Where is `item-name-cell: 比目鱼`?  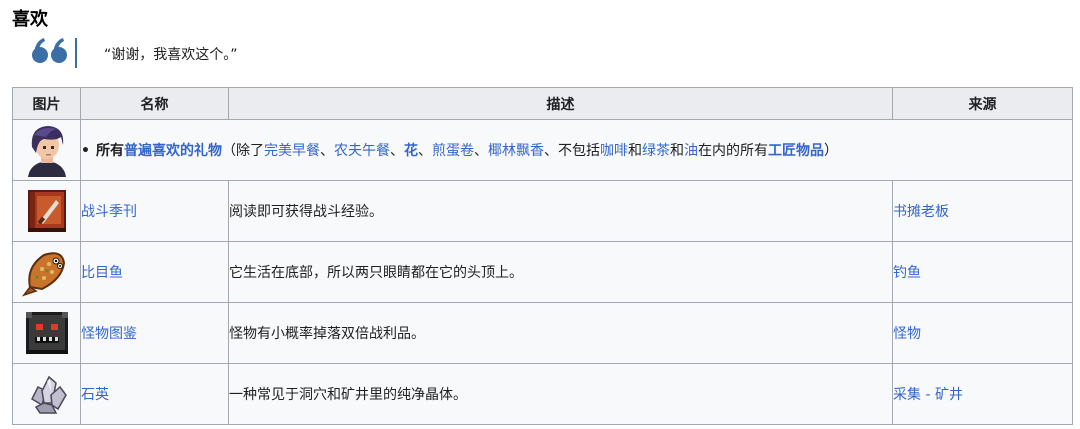 item-name-cell: 比目鱼 is located at coordinates (154, 272).